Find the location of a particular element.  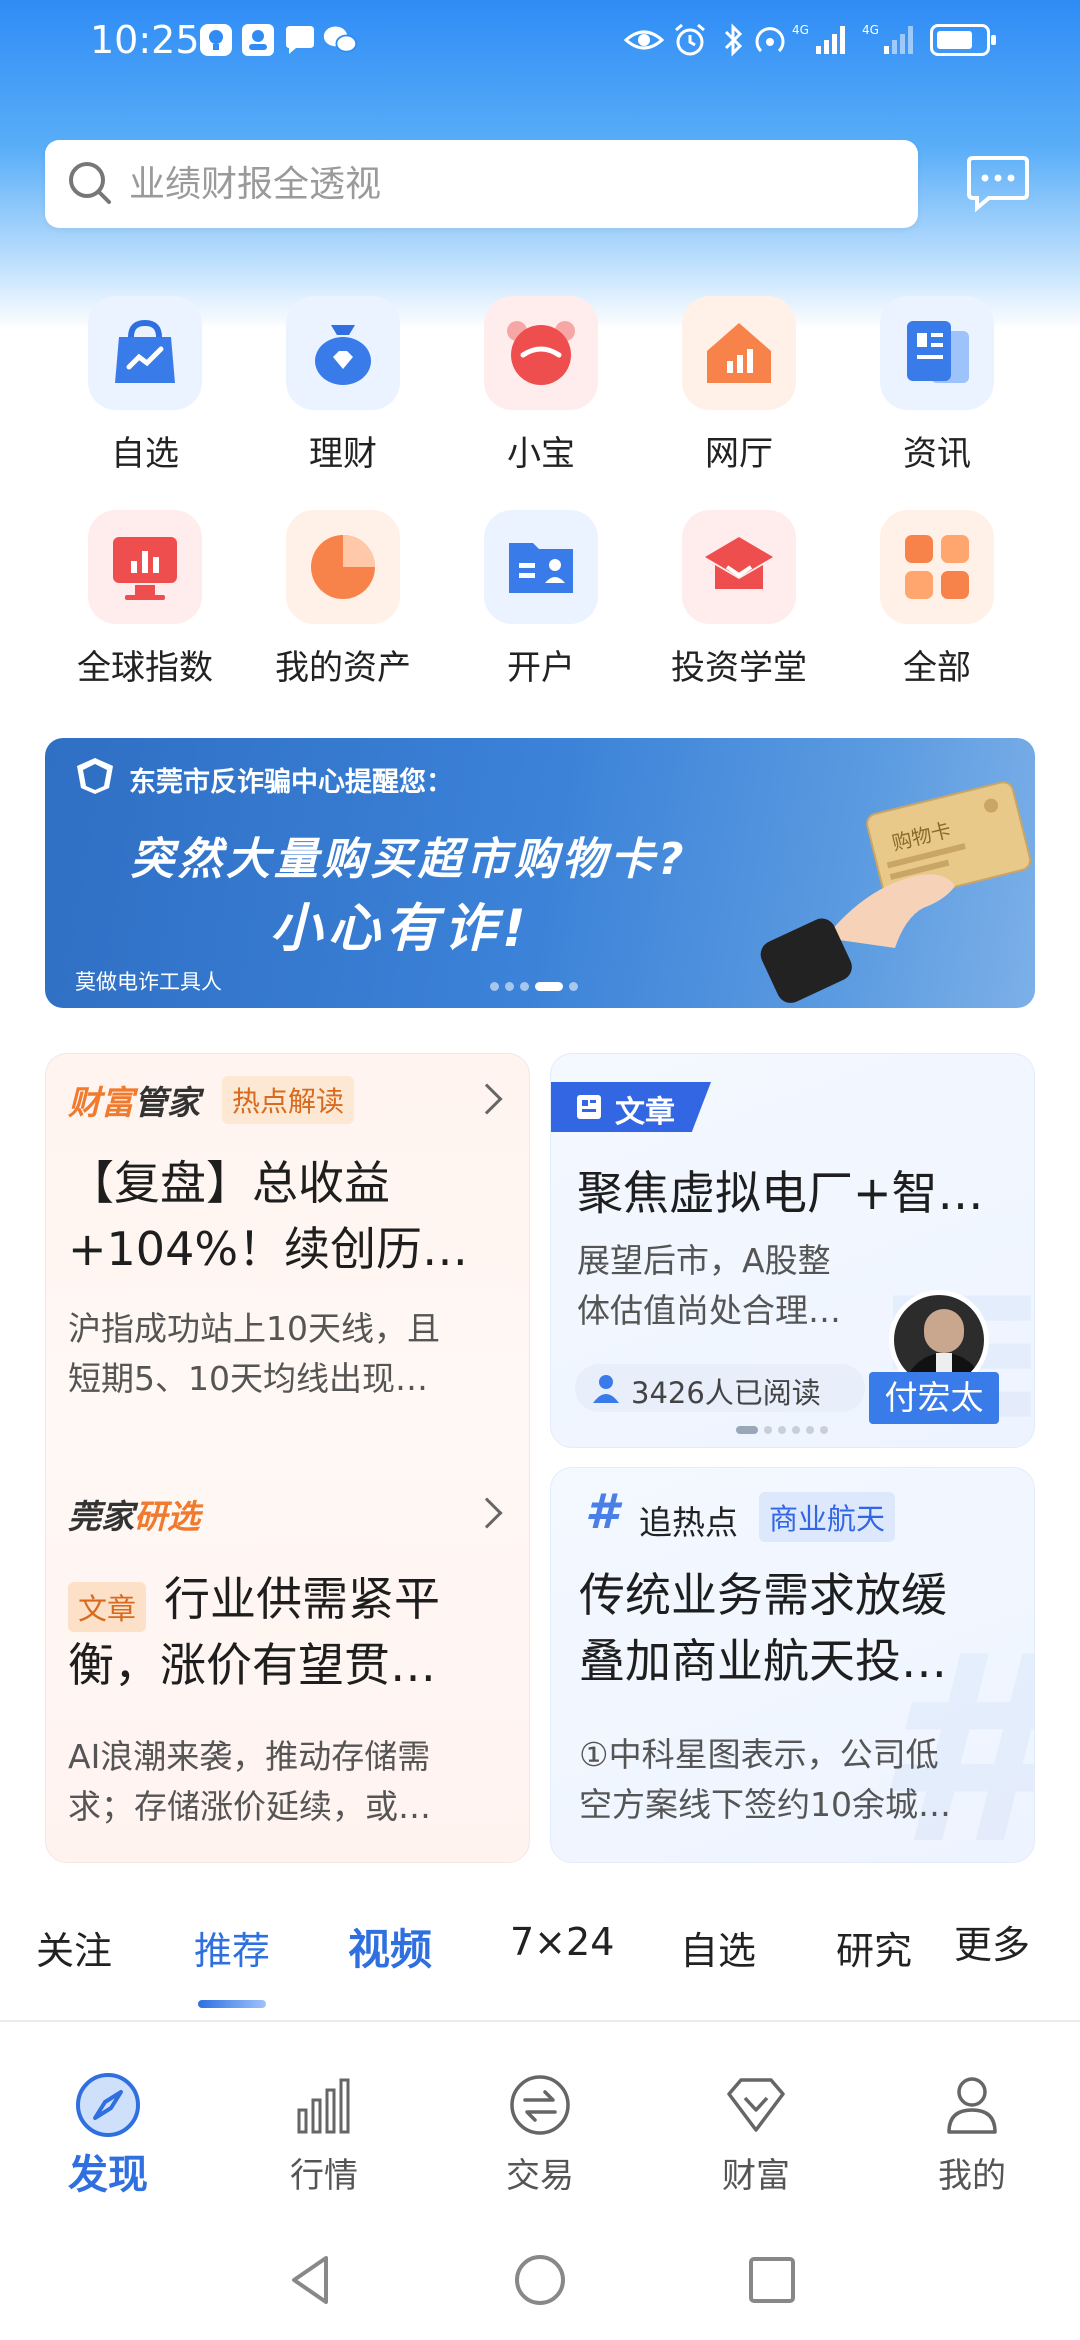

diamond-icon is located at coordinates (756, 2105).